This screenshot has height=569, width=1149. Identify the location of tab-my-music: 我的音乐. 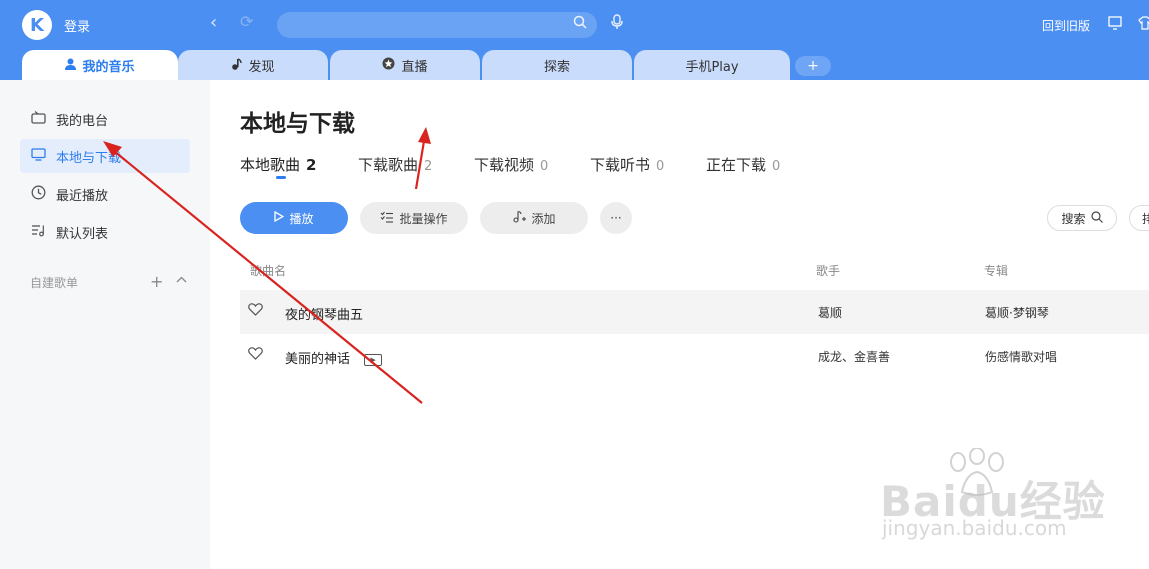
(100, 65).